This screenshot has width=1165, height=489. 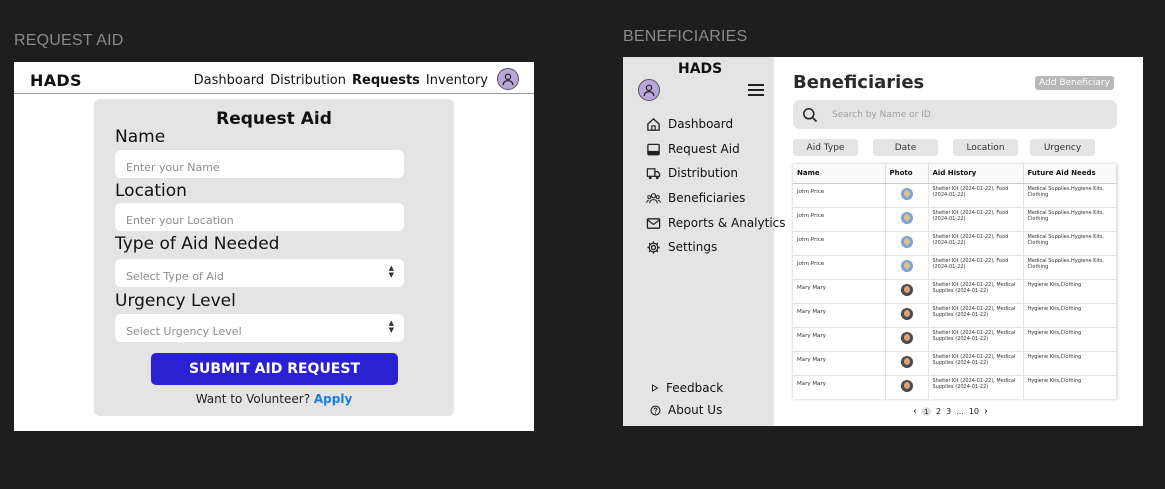 I want to click on table-header-row: Name Photo Aid History Future Aid Needs, so click(x=955, y=174).